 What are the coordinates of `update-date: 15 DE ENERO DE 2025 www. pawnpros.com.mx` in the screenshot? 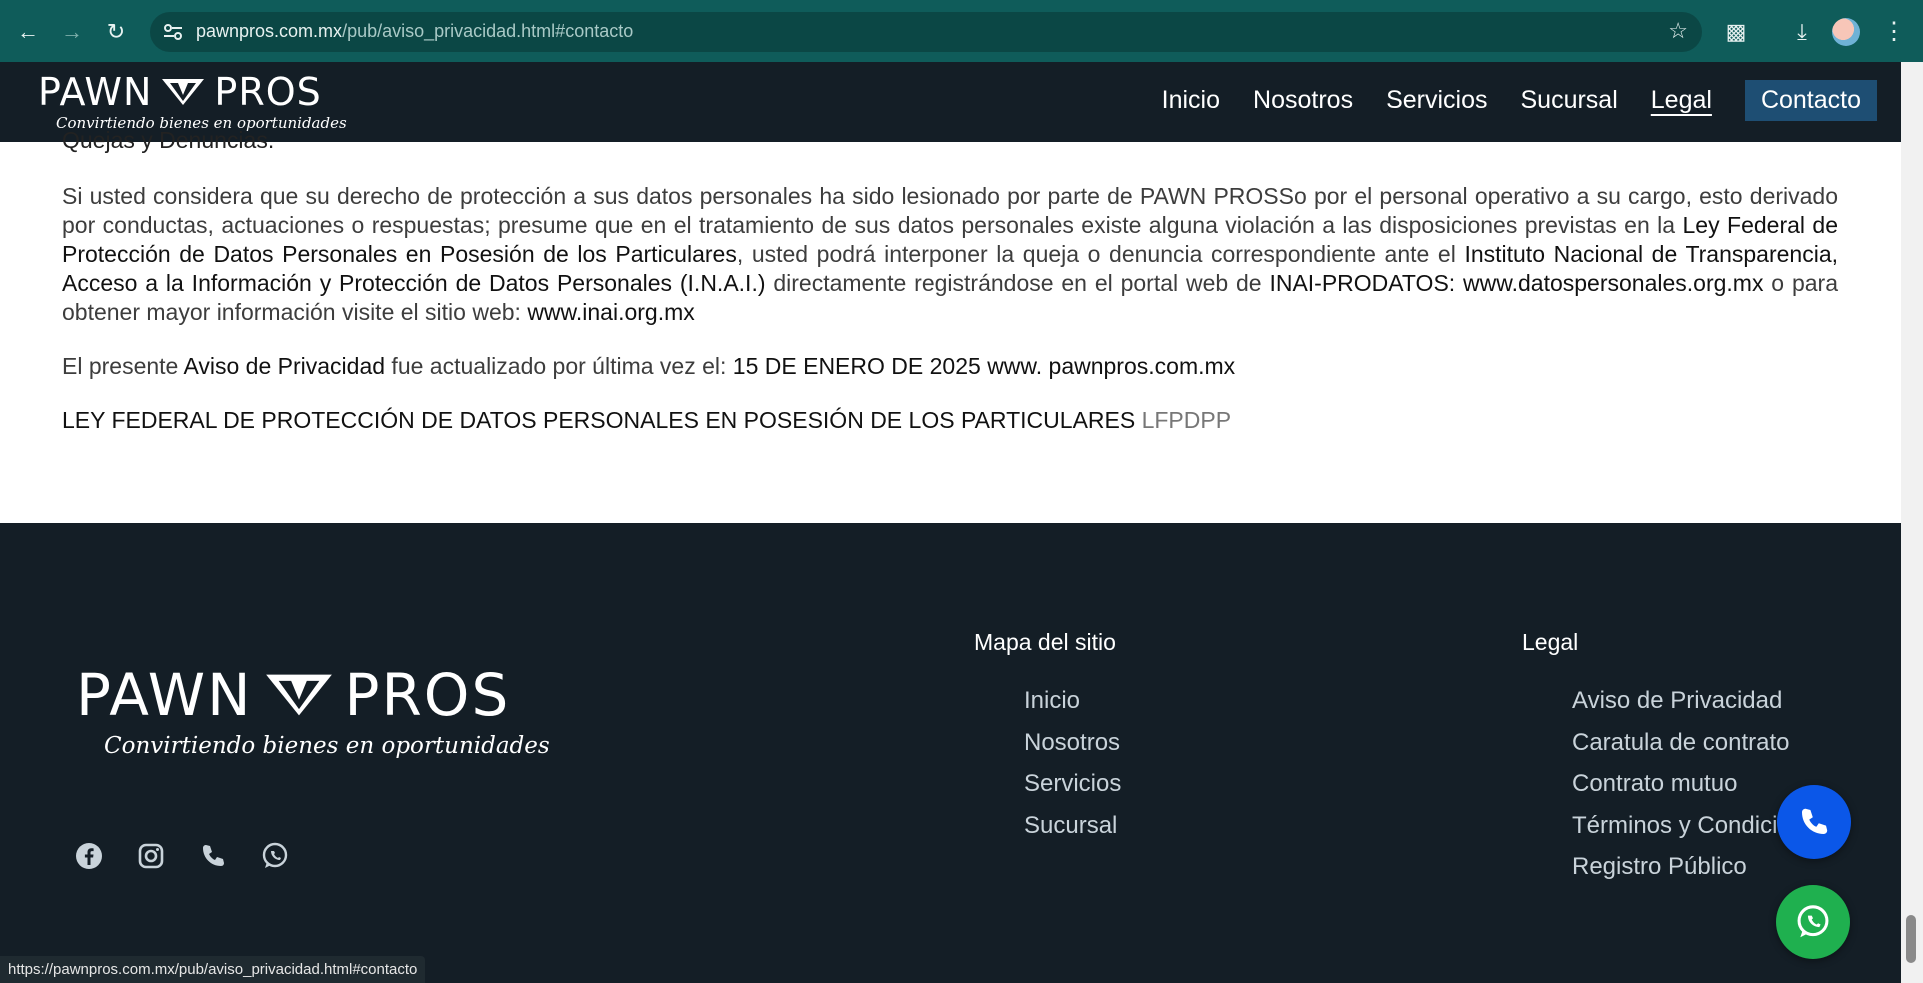 It's located at (984, 366).